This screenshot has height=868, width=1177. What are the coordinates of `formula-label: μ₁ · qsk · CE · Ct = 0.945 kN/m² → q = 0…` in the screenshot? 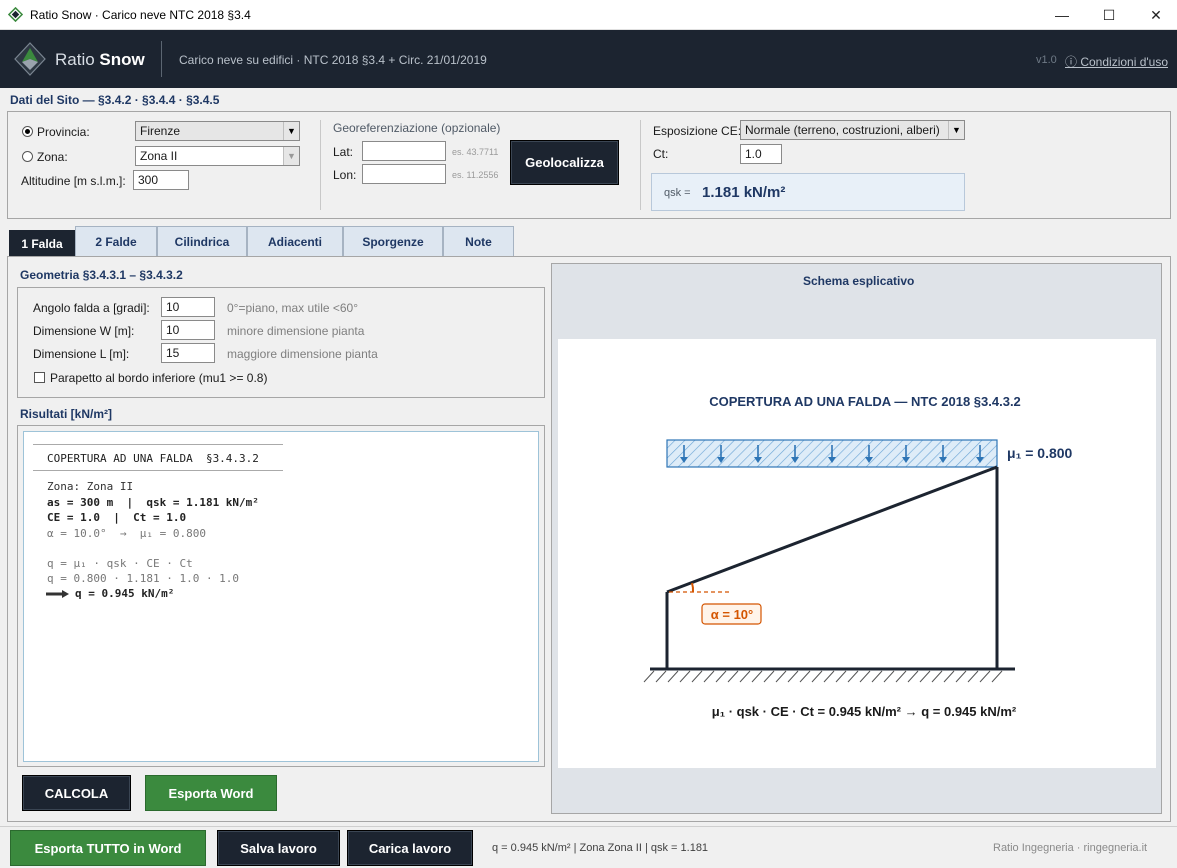 It's located at (864, 711).